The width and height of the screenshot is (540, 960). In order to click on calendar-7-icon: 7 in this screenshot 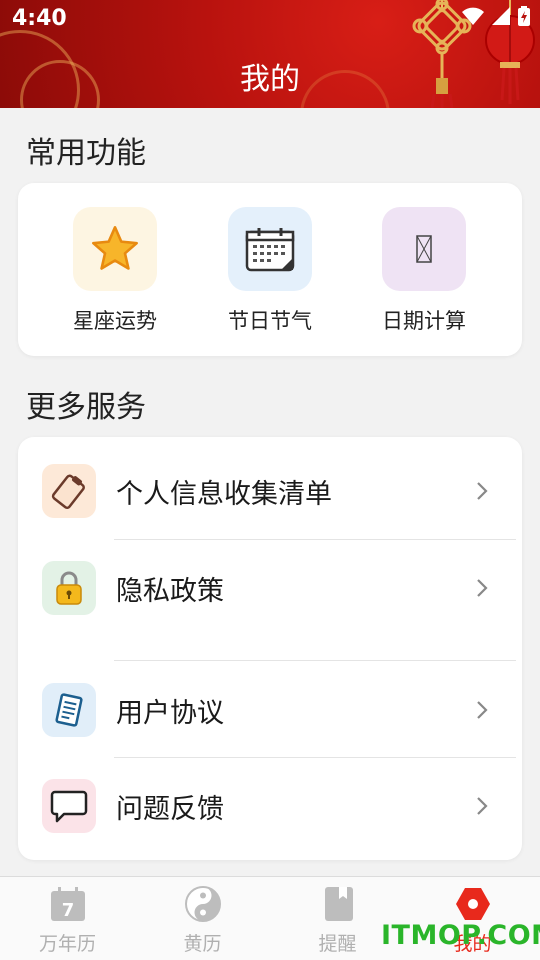, I will do `click(67, 904)`.